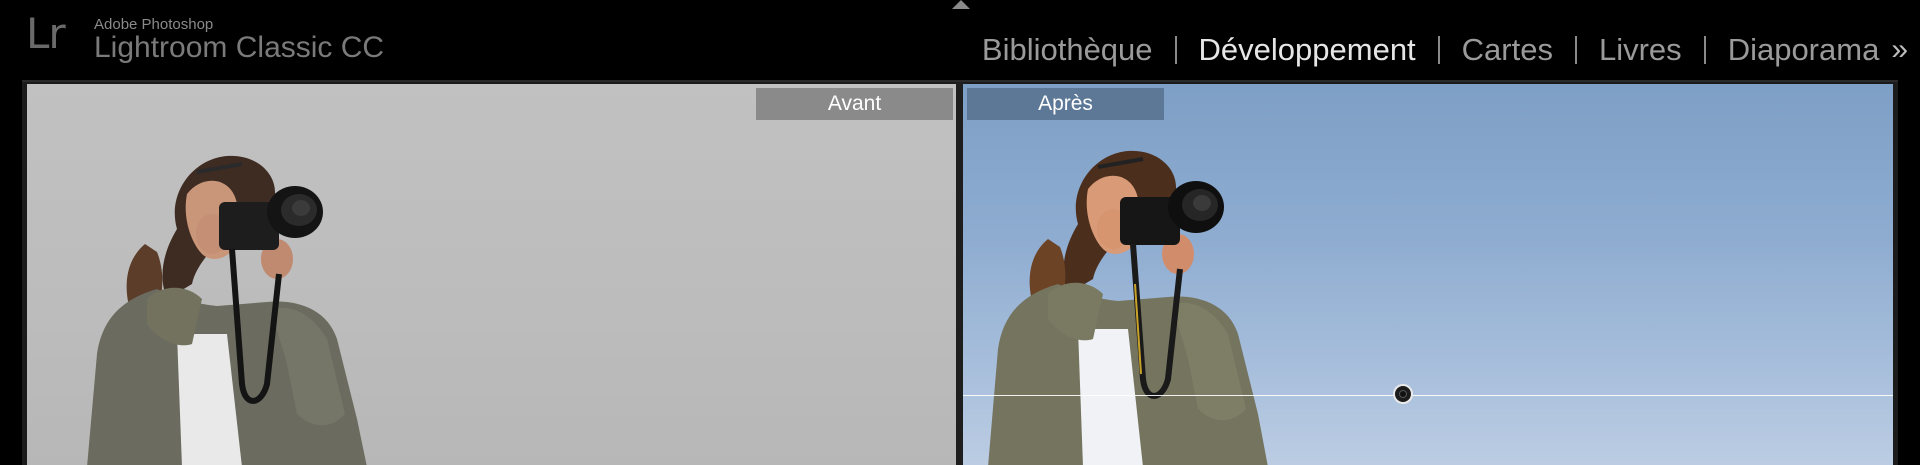 This screenshot has width=1920, height=465. What do you see at coordinates (961, 4) in the screenshot?
I see `collapse-top-panel-icon` at bounding box center [961, 4].